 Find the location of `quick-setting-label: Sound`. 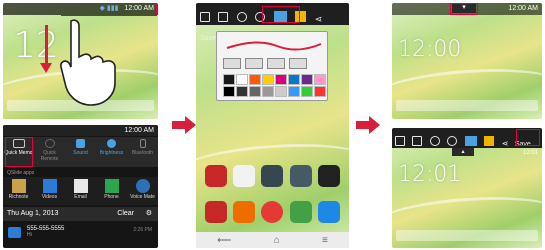

quick-setting-label: Sound is located at coordinates (80, 153).